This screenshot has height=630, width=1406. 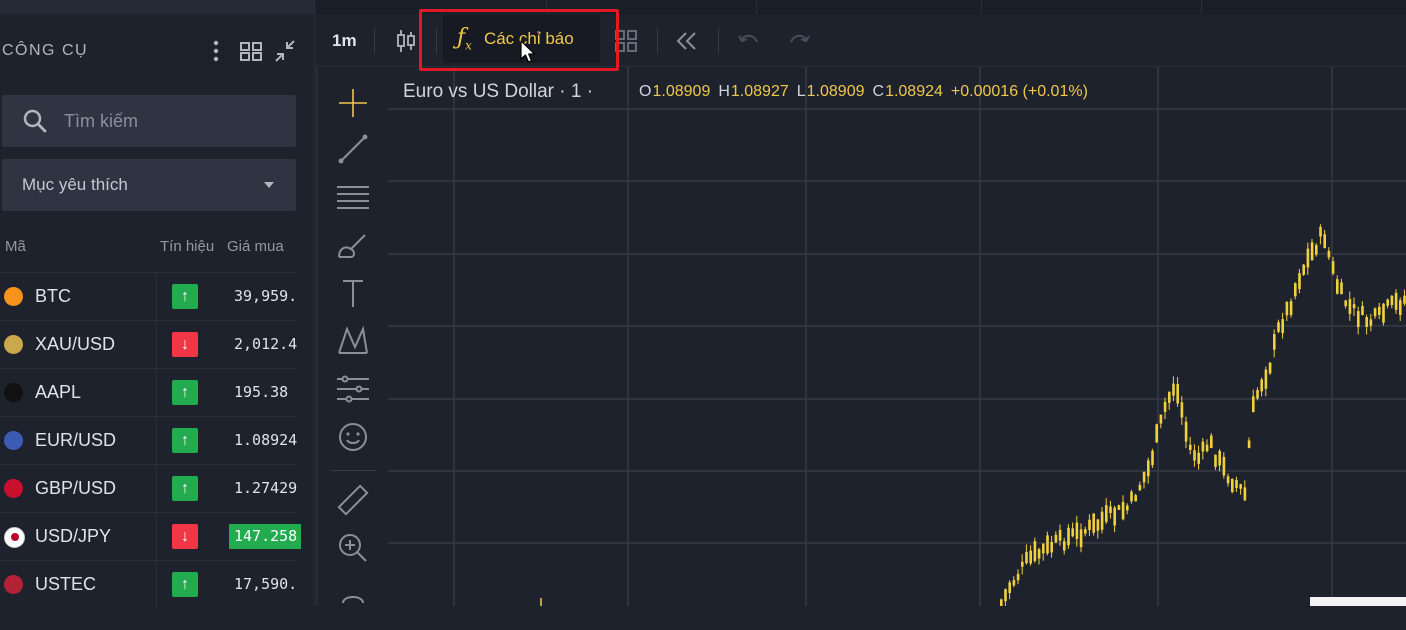 I want to click on grid-layout-icon, so click(x=250, y=51).